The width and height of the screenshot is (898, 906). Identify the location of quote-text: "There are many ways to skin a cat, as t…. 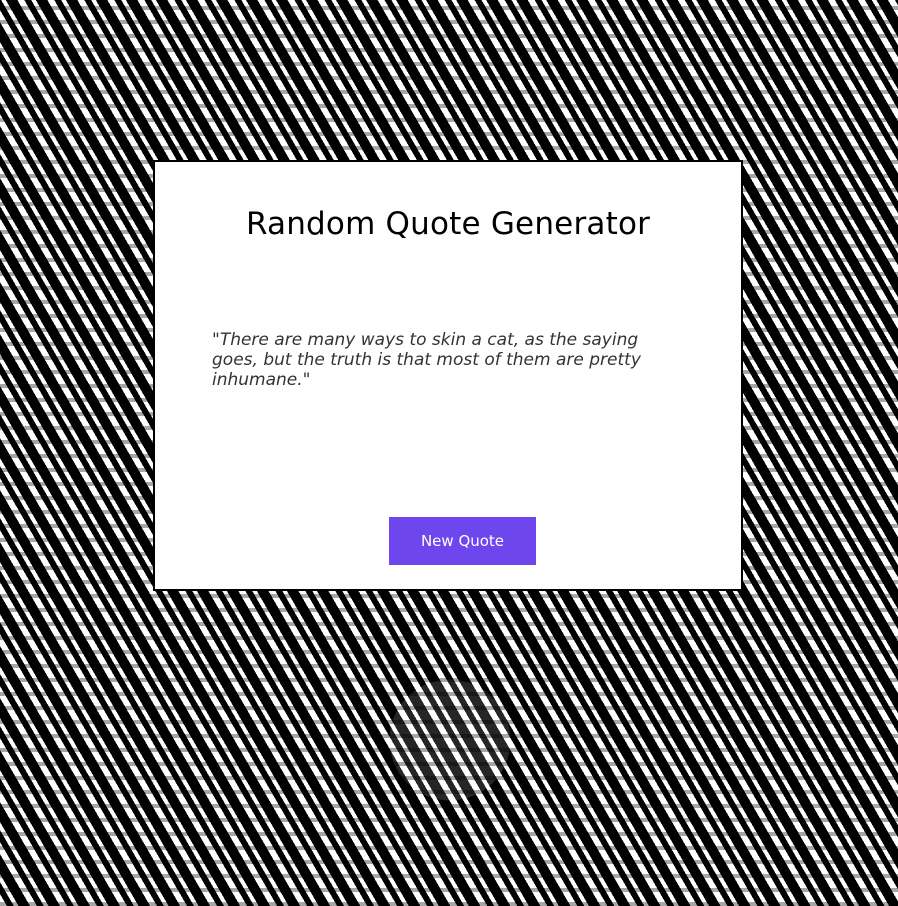
(426, 360).